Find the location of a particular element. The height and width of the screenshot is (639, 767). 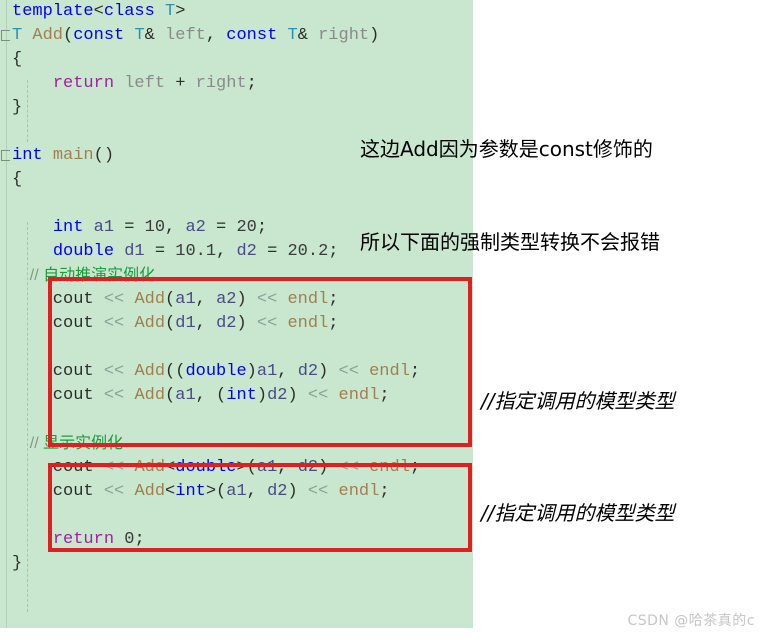

code-line: cout << Add<double>(a1, d2) << endl; is located at coordinates (216, 467).